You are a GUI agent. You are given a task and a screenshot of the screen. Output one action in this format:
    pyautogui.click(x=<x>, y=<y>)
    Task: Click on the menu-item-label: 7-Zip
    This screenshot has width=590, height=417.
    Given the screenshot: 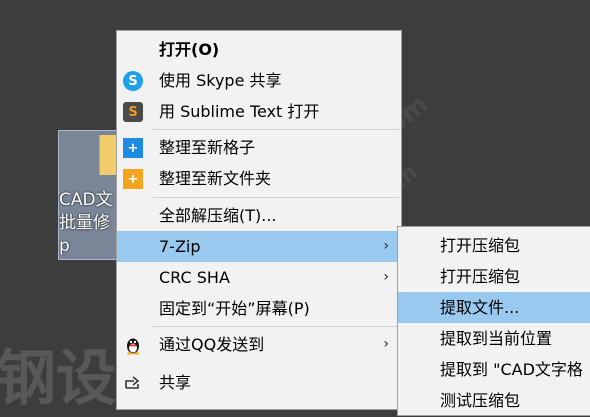 What is the action you would take?
    pyautogui.click(x=180, y=246)
    